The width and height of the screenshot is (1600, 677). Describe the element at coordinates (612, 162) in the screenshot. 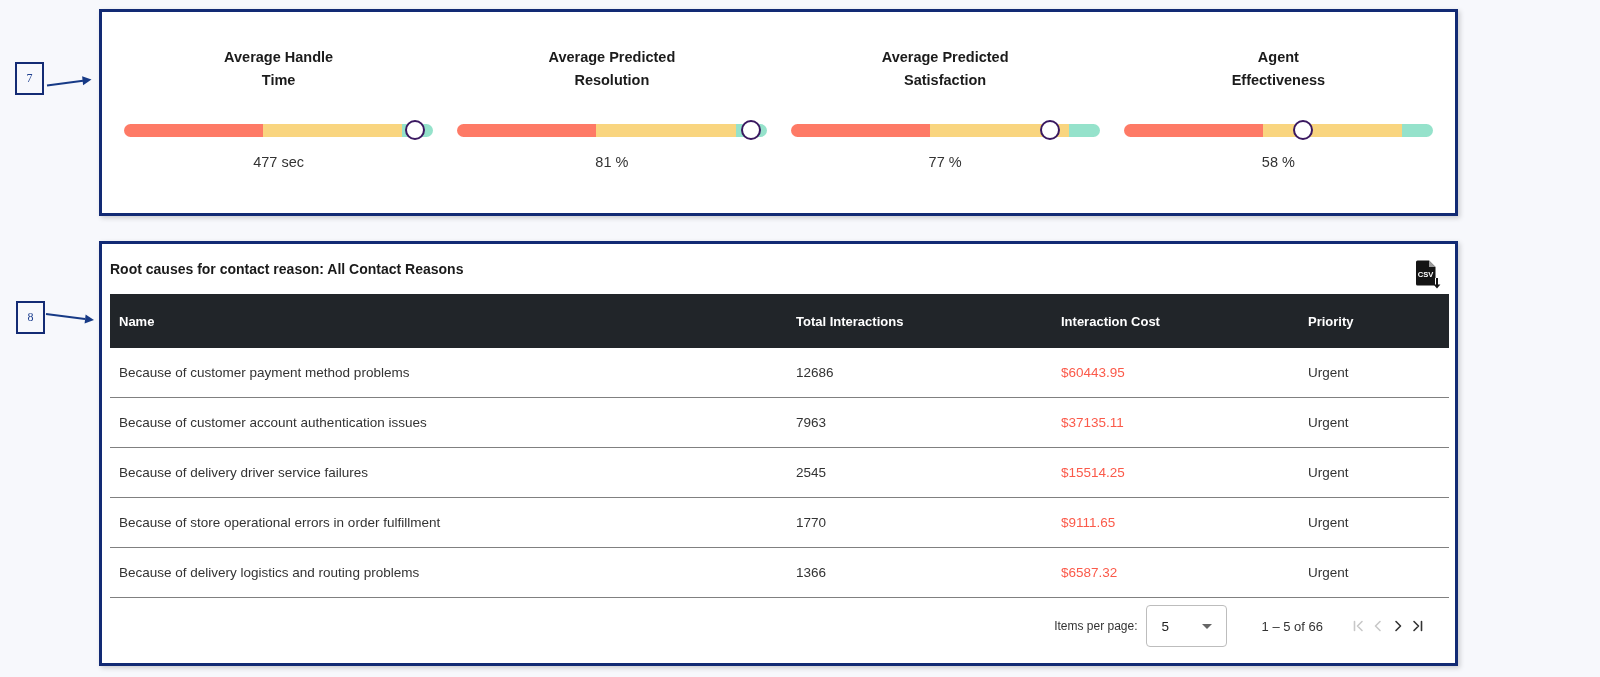

I see `metric-value: 81 %` at that location.